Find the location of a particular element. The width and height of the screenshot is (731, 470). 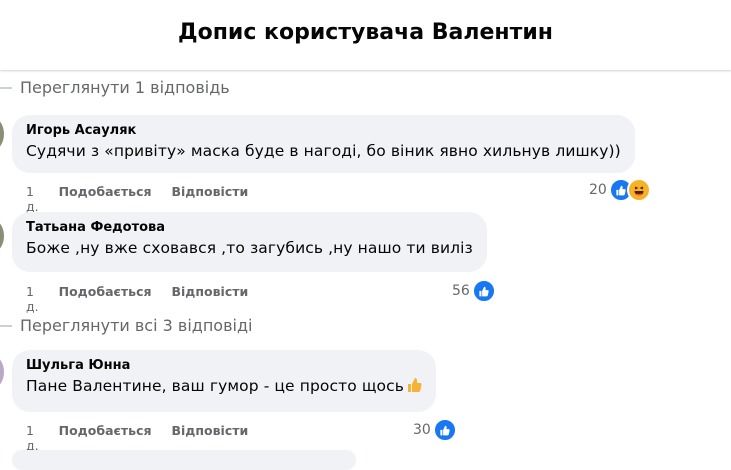

reaction-count: 56 is located at coordinates (461, 291).